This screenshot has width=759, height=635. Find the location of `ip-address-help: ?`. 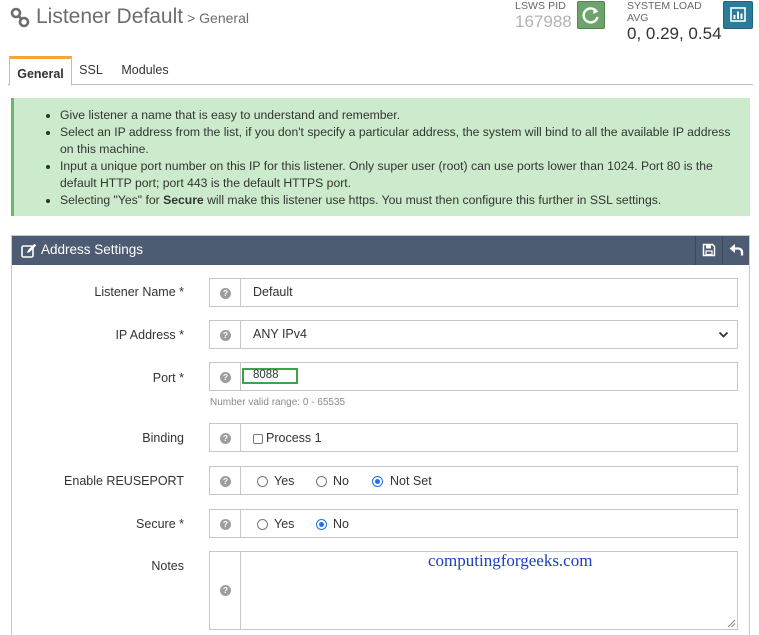

ip-address-help: ? is located at coordinates (225, 334).